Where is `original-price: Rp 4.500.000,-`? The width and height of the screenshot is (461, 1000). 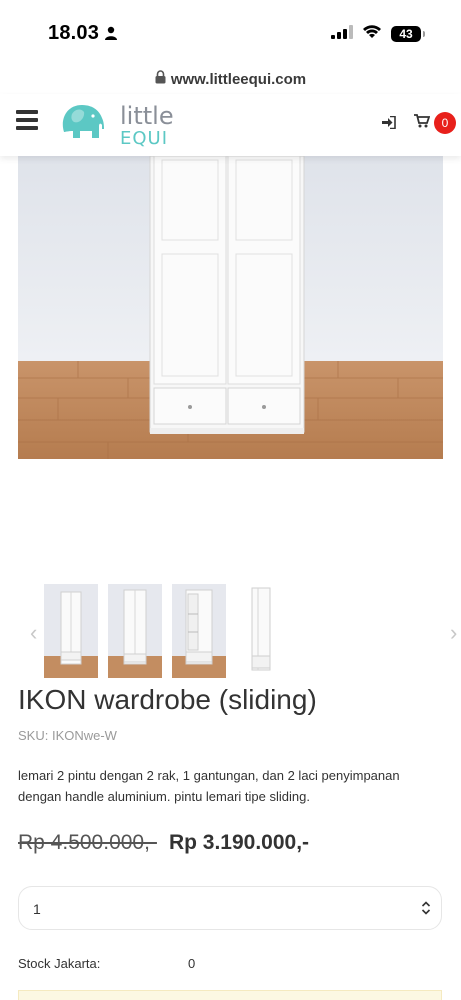
original-price: Rp 4.500.000,- is located at coordinates (87, 842).